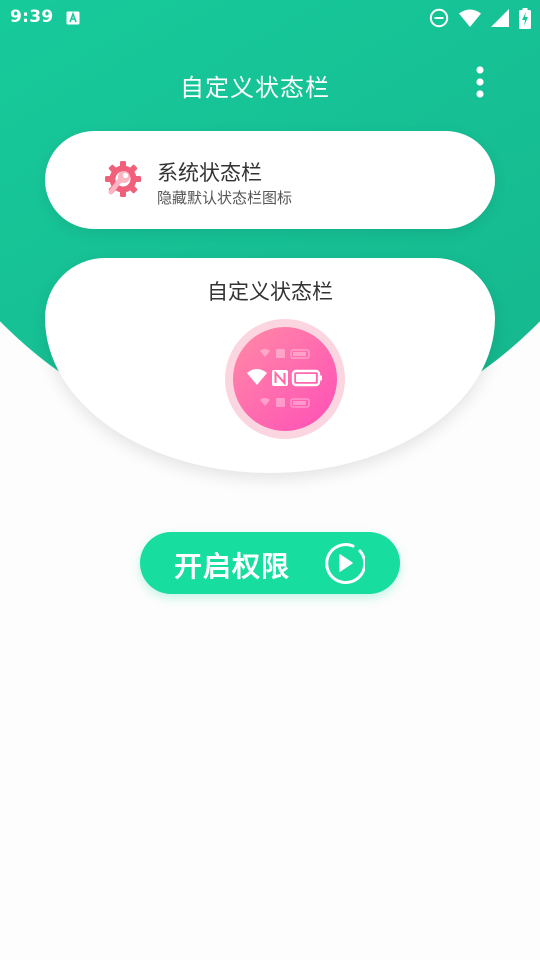 The width and height of the screenshot is (540, 960). I want to click on overflow-menu-button, so click(480, 84).